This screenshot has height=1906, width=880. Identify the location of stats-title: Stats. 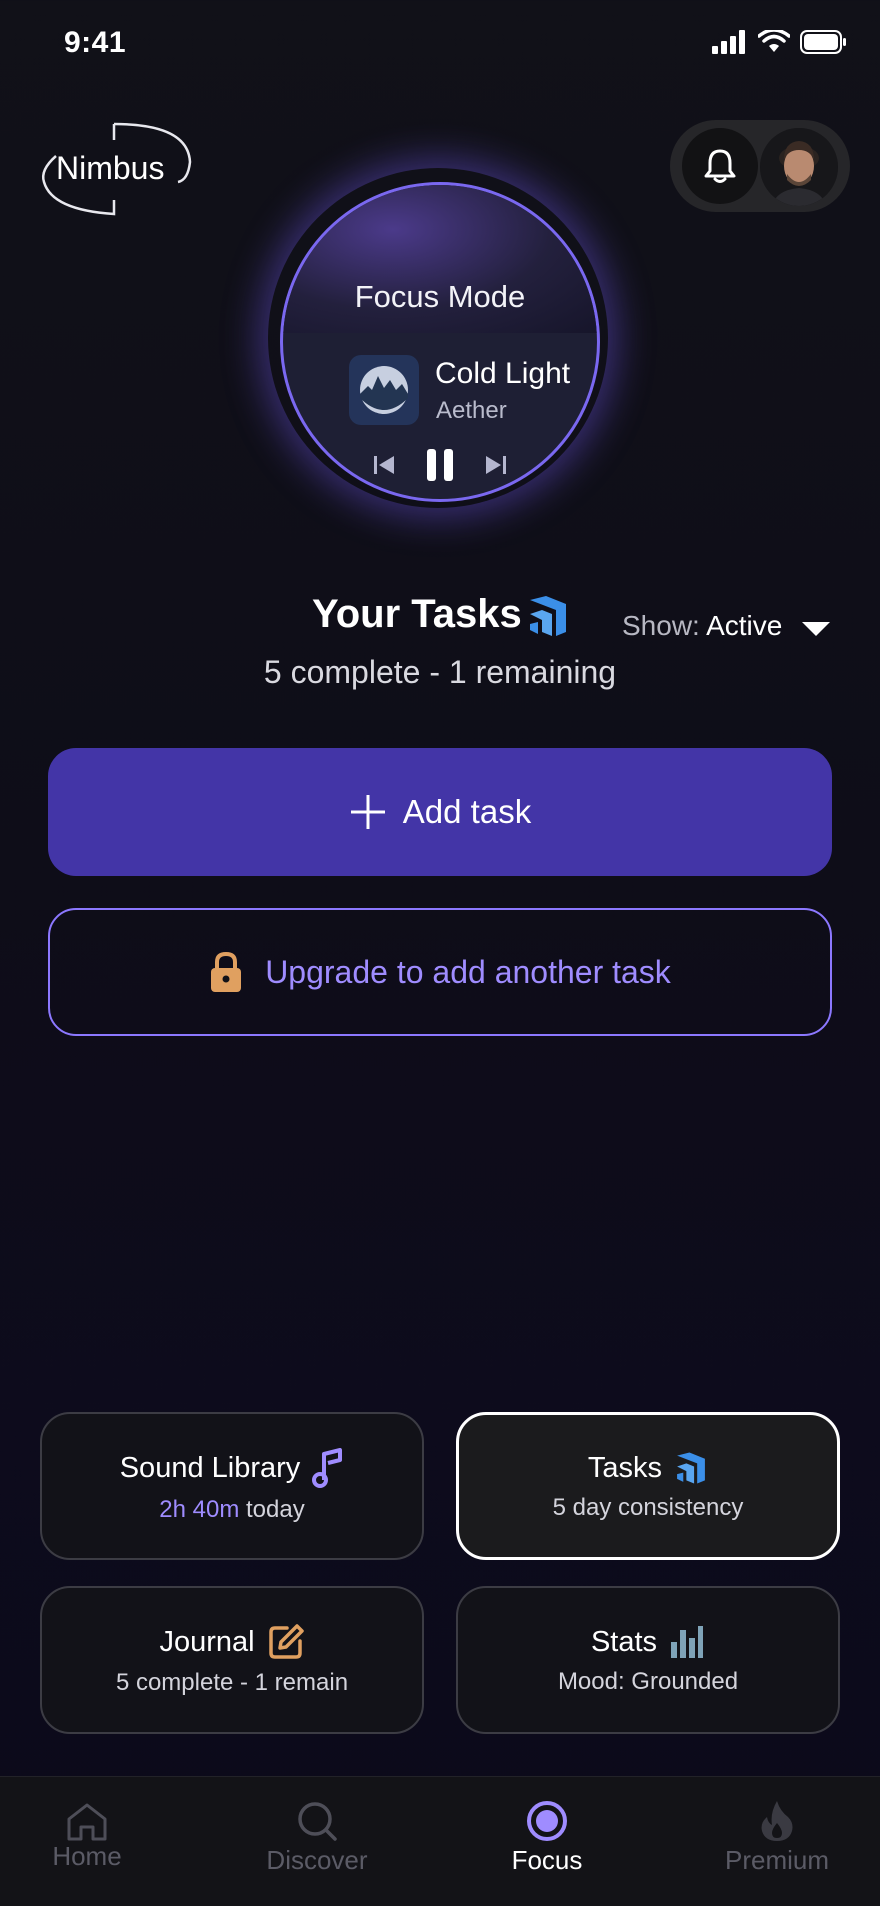
(624, 1641).